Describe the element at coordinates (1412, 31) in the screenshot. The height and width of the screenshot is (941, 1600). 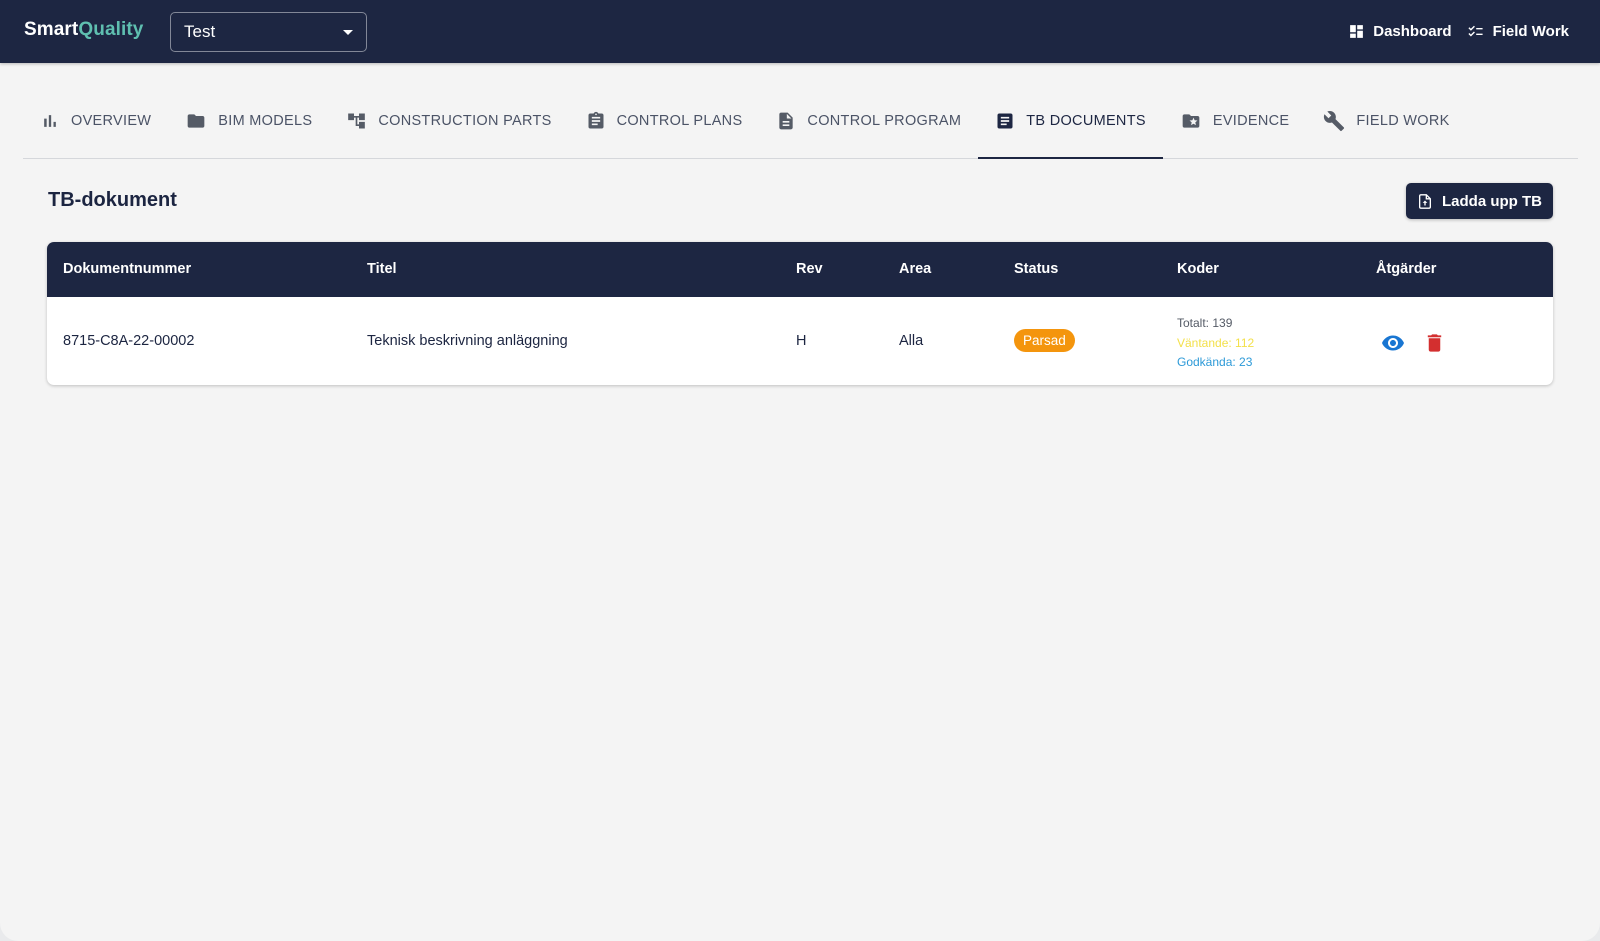
I see `dashboard-label: Dashboard` at that location.